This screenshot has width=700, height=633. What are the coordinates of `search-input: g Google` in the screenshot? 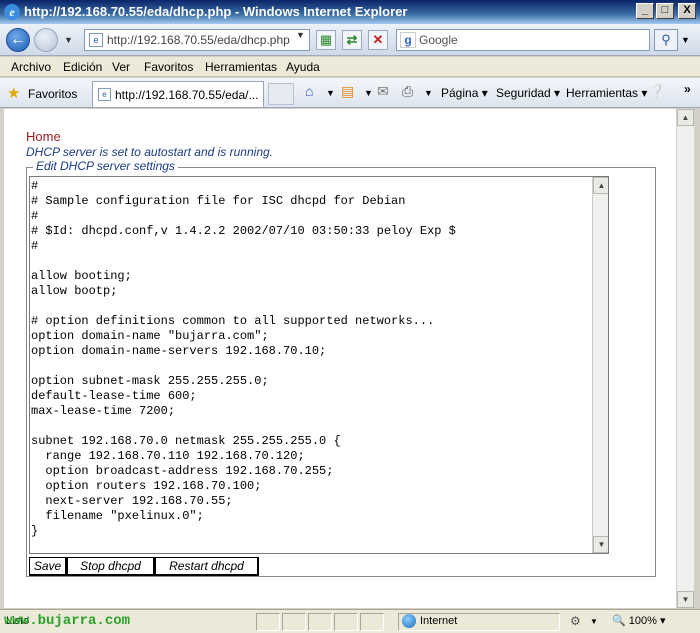 It's located at (523, 40).